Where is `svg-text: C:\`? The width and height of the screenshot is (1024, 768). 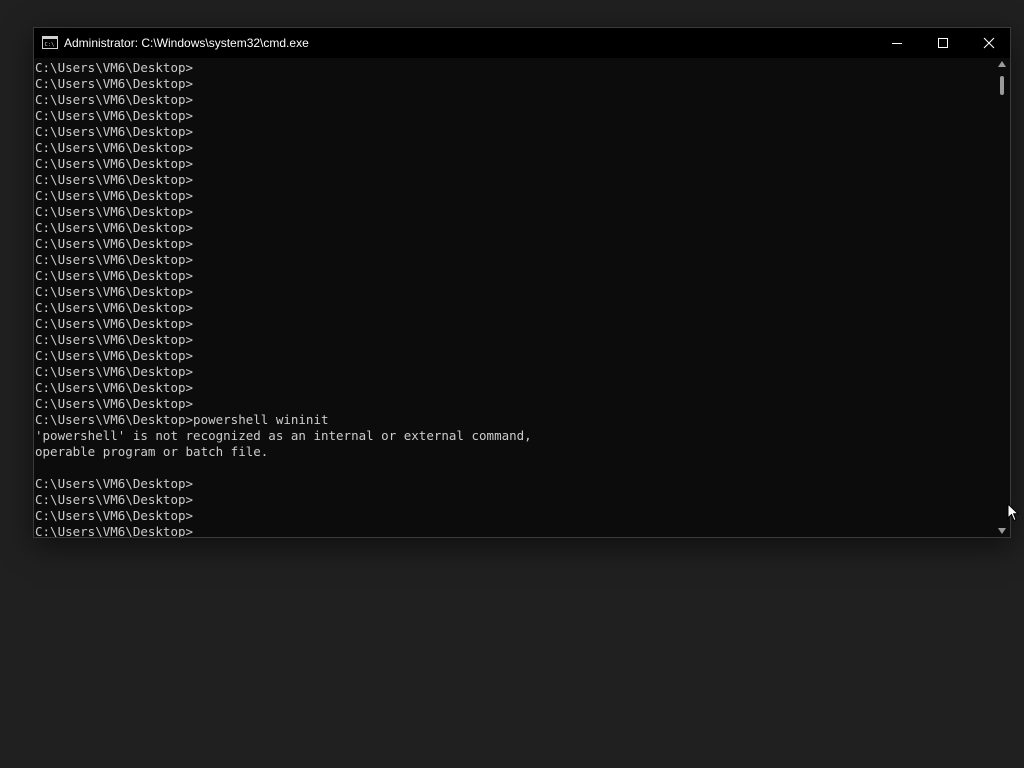 svg-text: C:\ is located at coordinates (50, 45).